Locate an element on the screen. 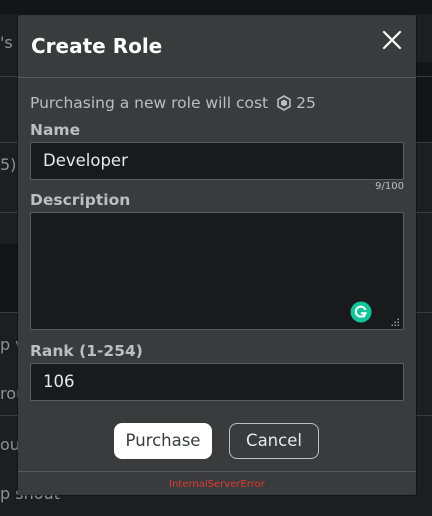  purchase-button: Purchase is located at coordinates (163, 441).